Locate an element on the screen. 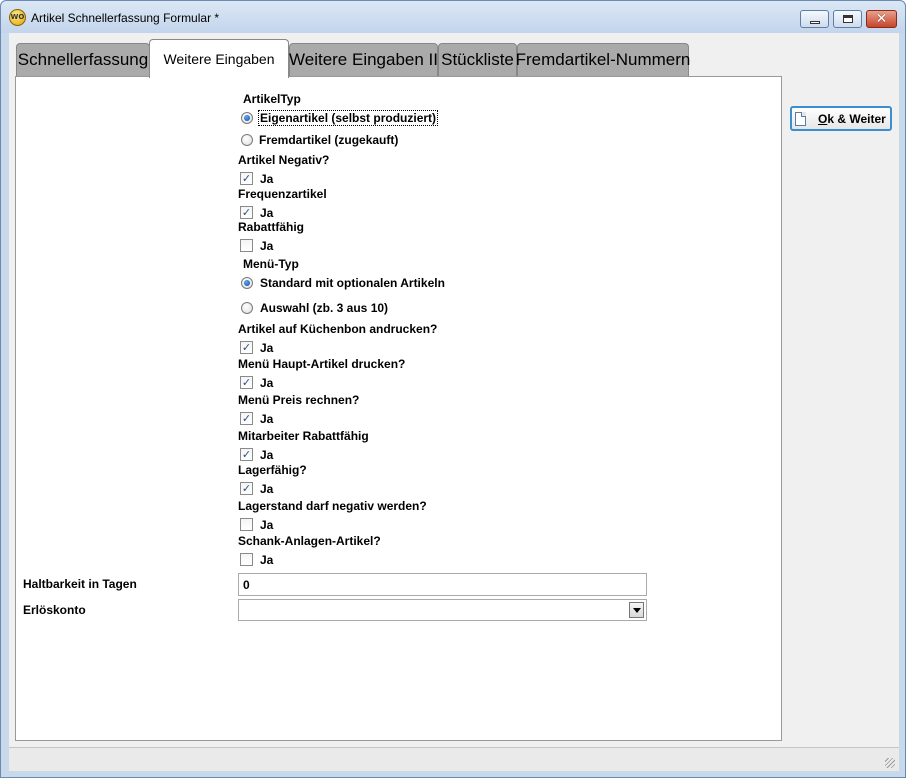 The height and width of the screenshot is (778, 906). close-icon: ✕ is located at coordinates (881, 19).